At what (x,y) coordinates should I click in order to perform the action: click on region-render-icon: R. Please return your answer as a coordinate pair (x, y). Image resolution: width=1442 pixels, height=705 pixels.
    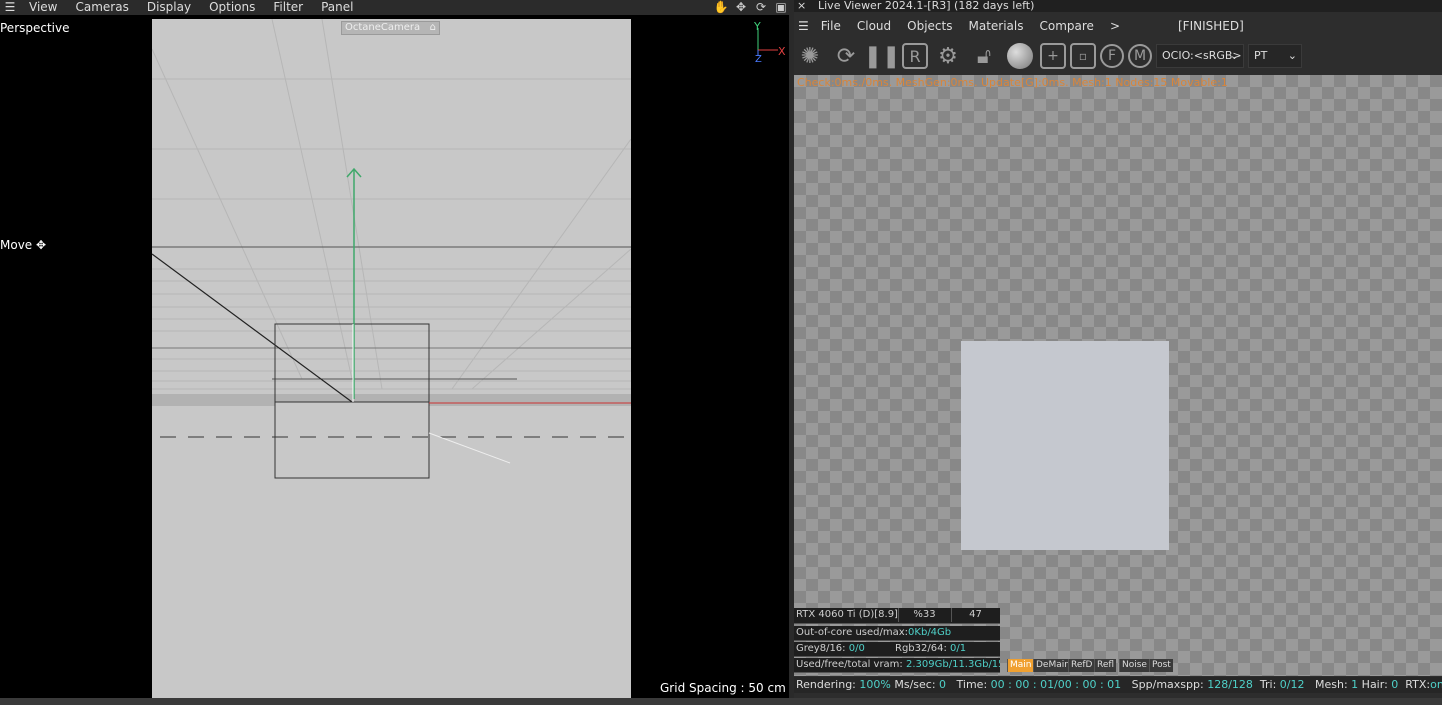
    Looking at the image, I should click on (915, 56).